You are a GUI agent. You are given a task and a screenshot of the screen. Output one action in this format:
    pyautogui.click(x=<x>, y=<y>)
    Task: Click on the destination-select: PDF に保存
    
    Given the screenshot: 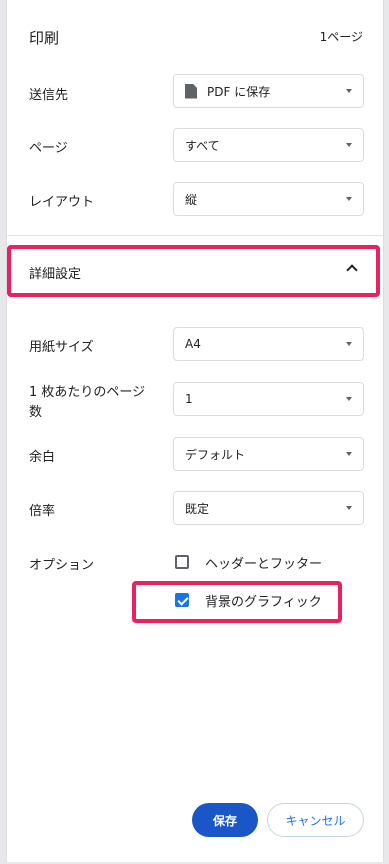 What is the action you would take?
    pyautogui.click(x=268, y=91)
    